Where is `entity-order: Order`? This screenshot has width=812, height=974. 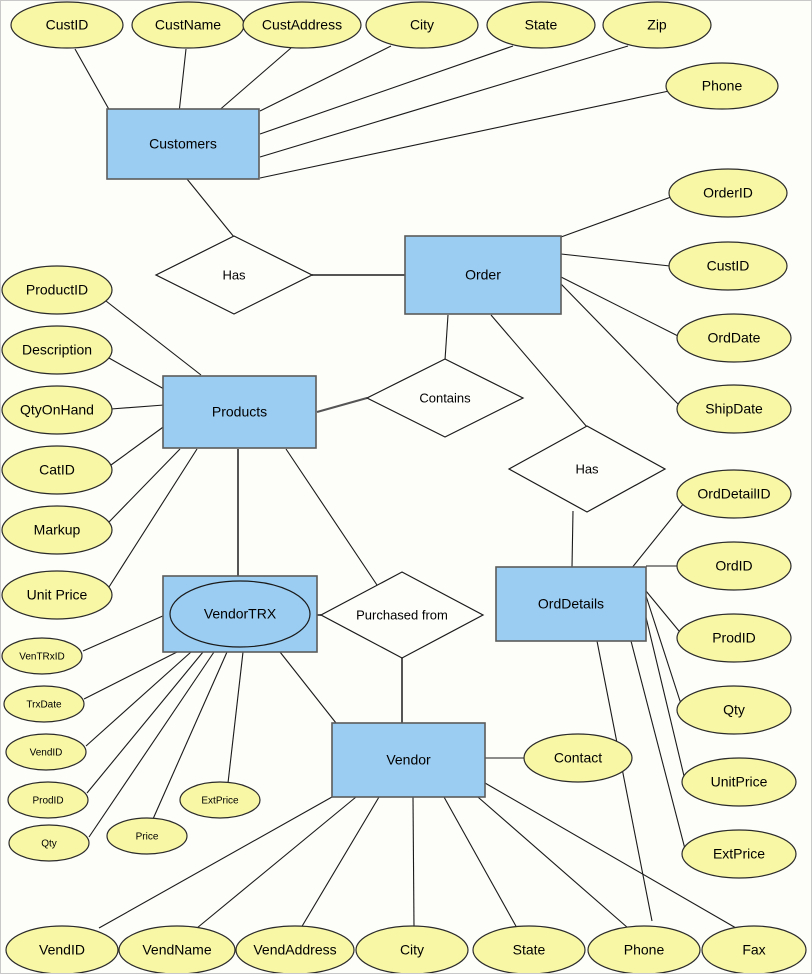 entity-order: Order is located at coordinates (483, 275).